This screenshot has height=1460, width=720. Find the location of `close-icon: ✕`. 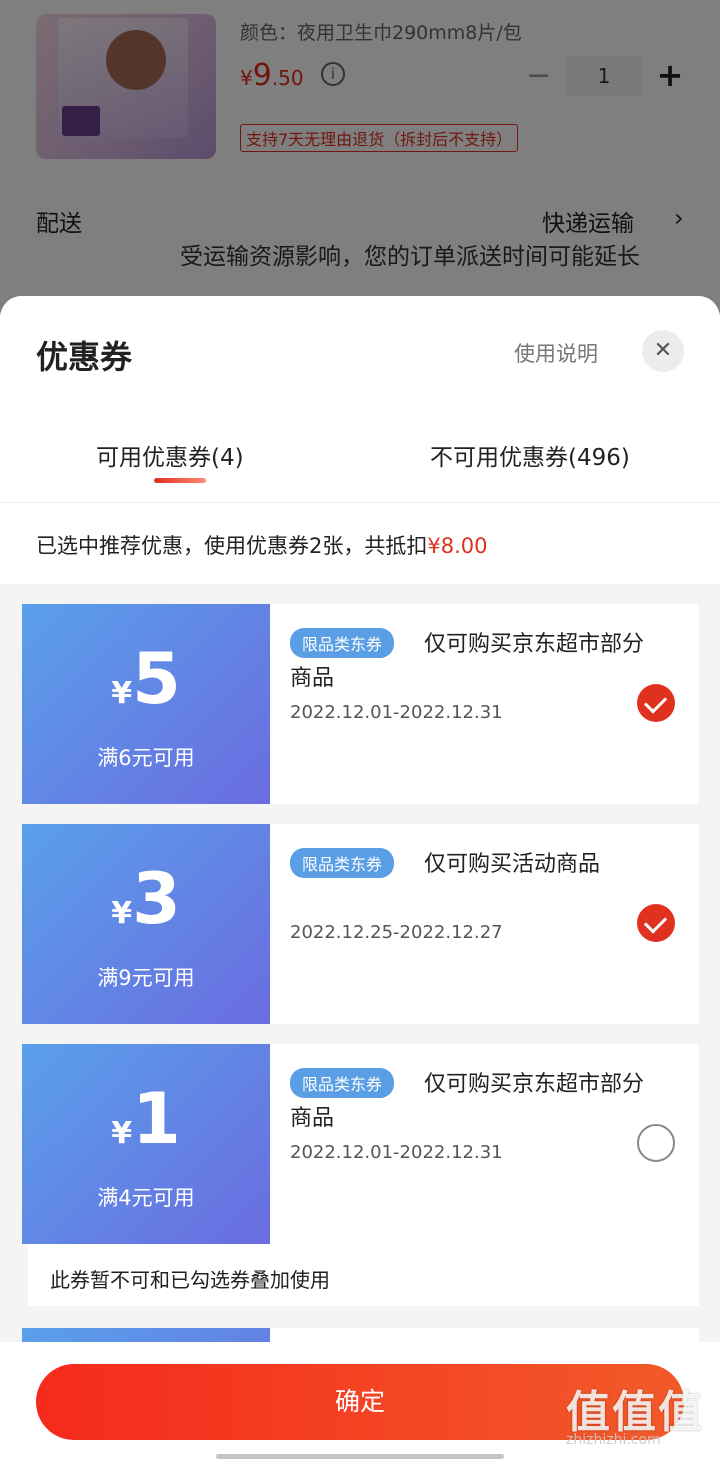

close-icon: ✕ is located at coordinates (663, 351).